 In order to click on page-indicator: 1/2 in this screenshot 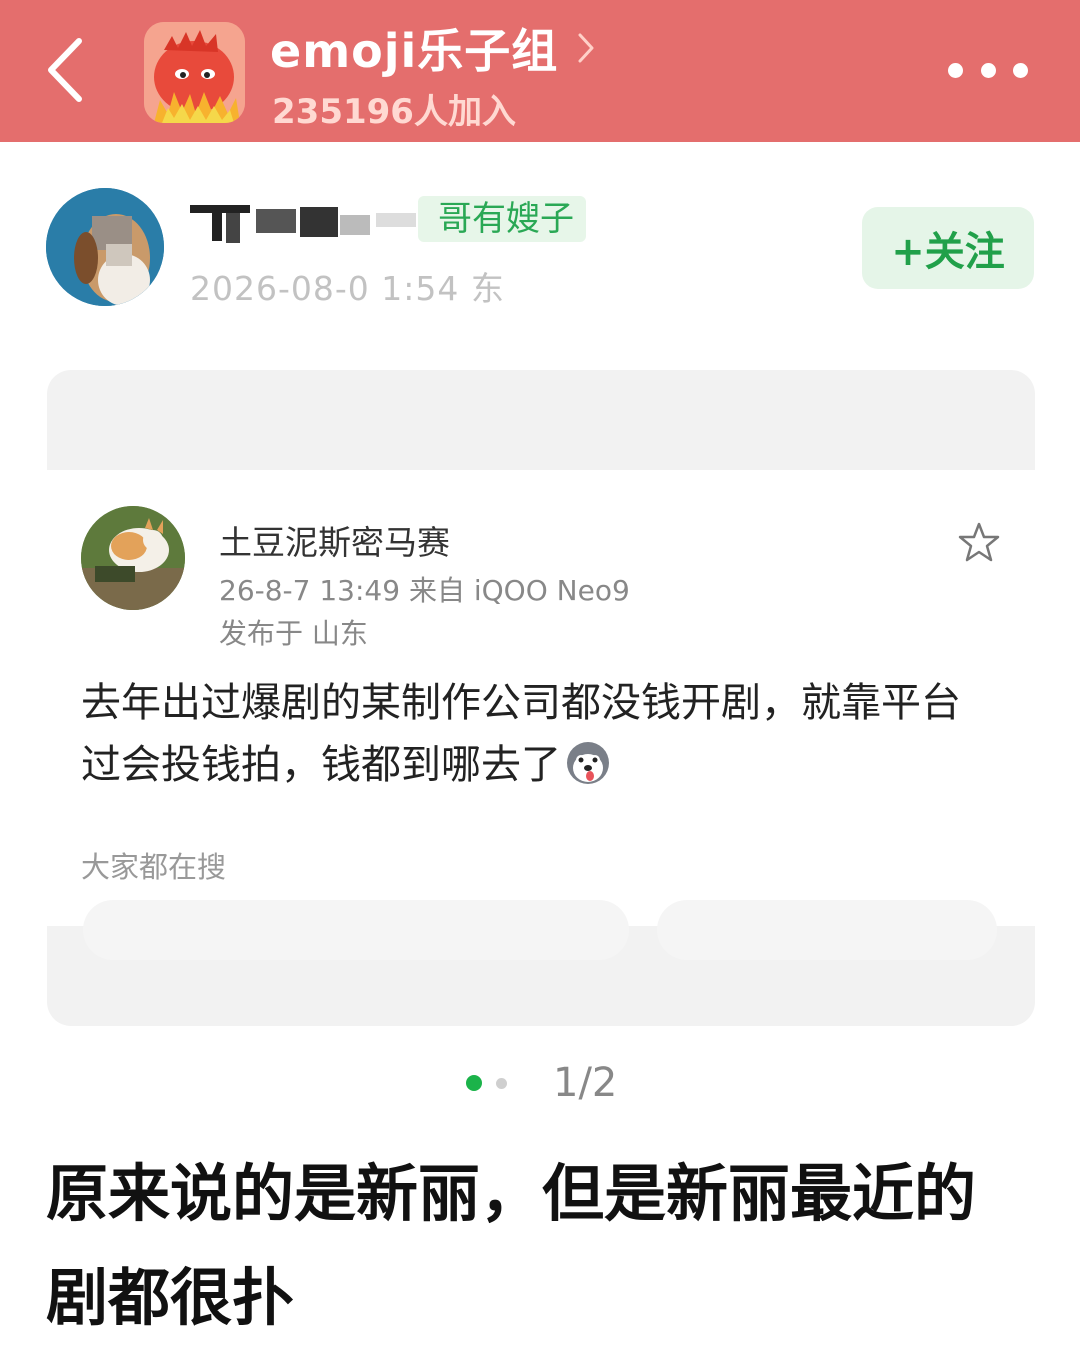, I will do `click(585, 1083)`.